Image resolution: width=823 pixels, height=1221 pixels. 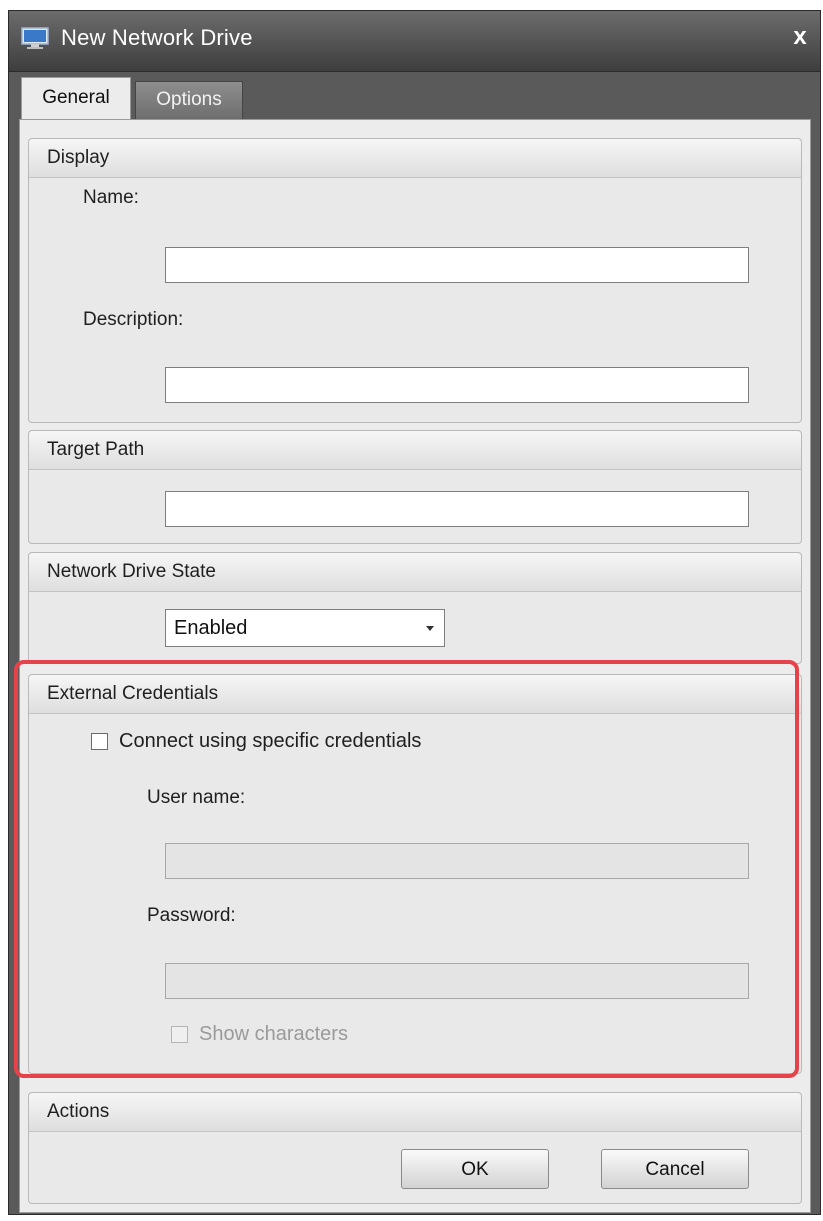 I want to click on state-dropdown: Enabled, so click(x=305, y=628).